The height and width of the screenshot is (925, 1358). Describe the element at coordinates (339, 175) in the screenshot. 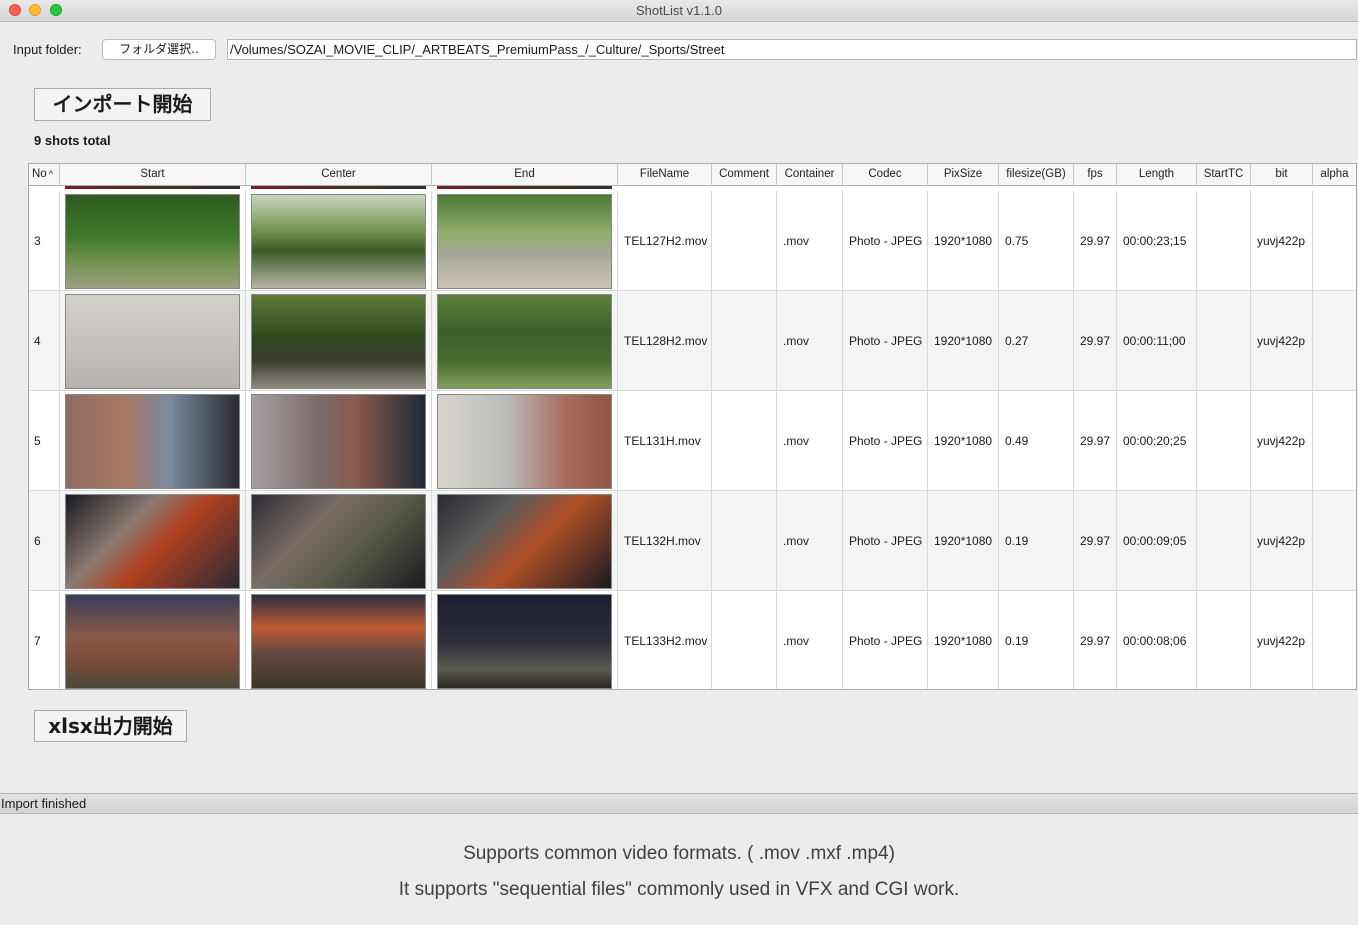

I see `column-header-center: Center` at that location.